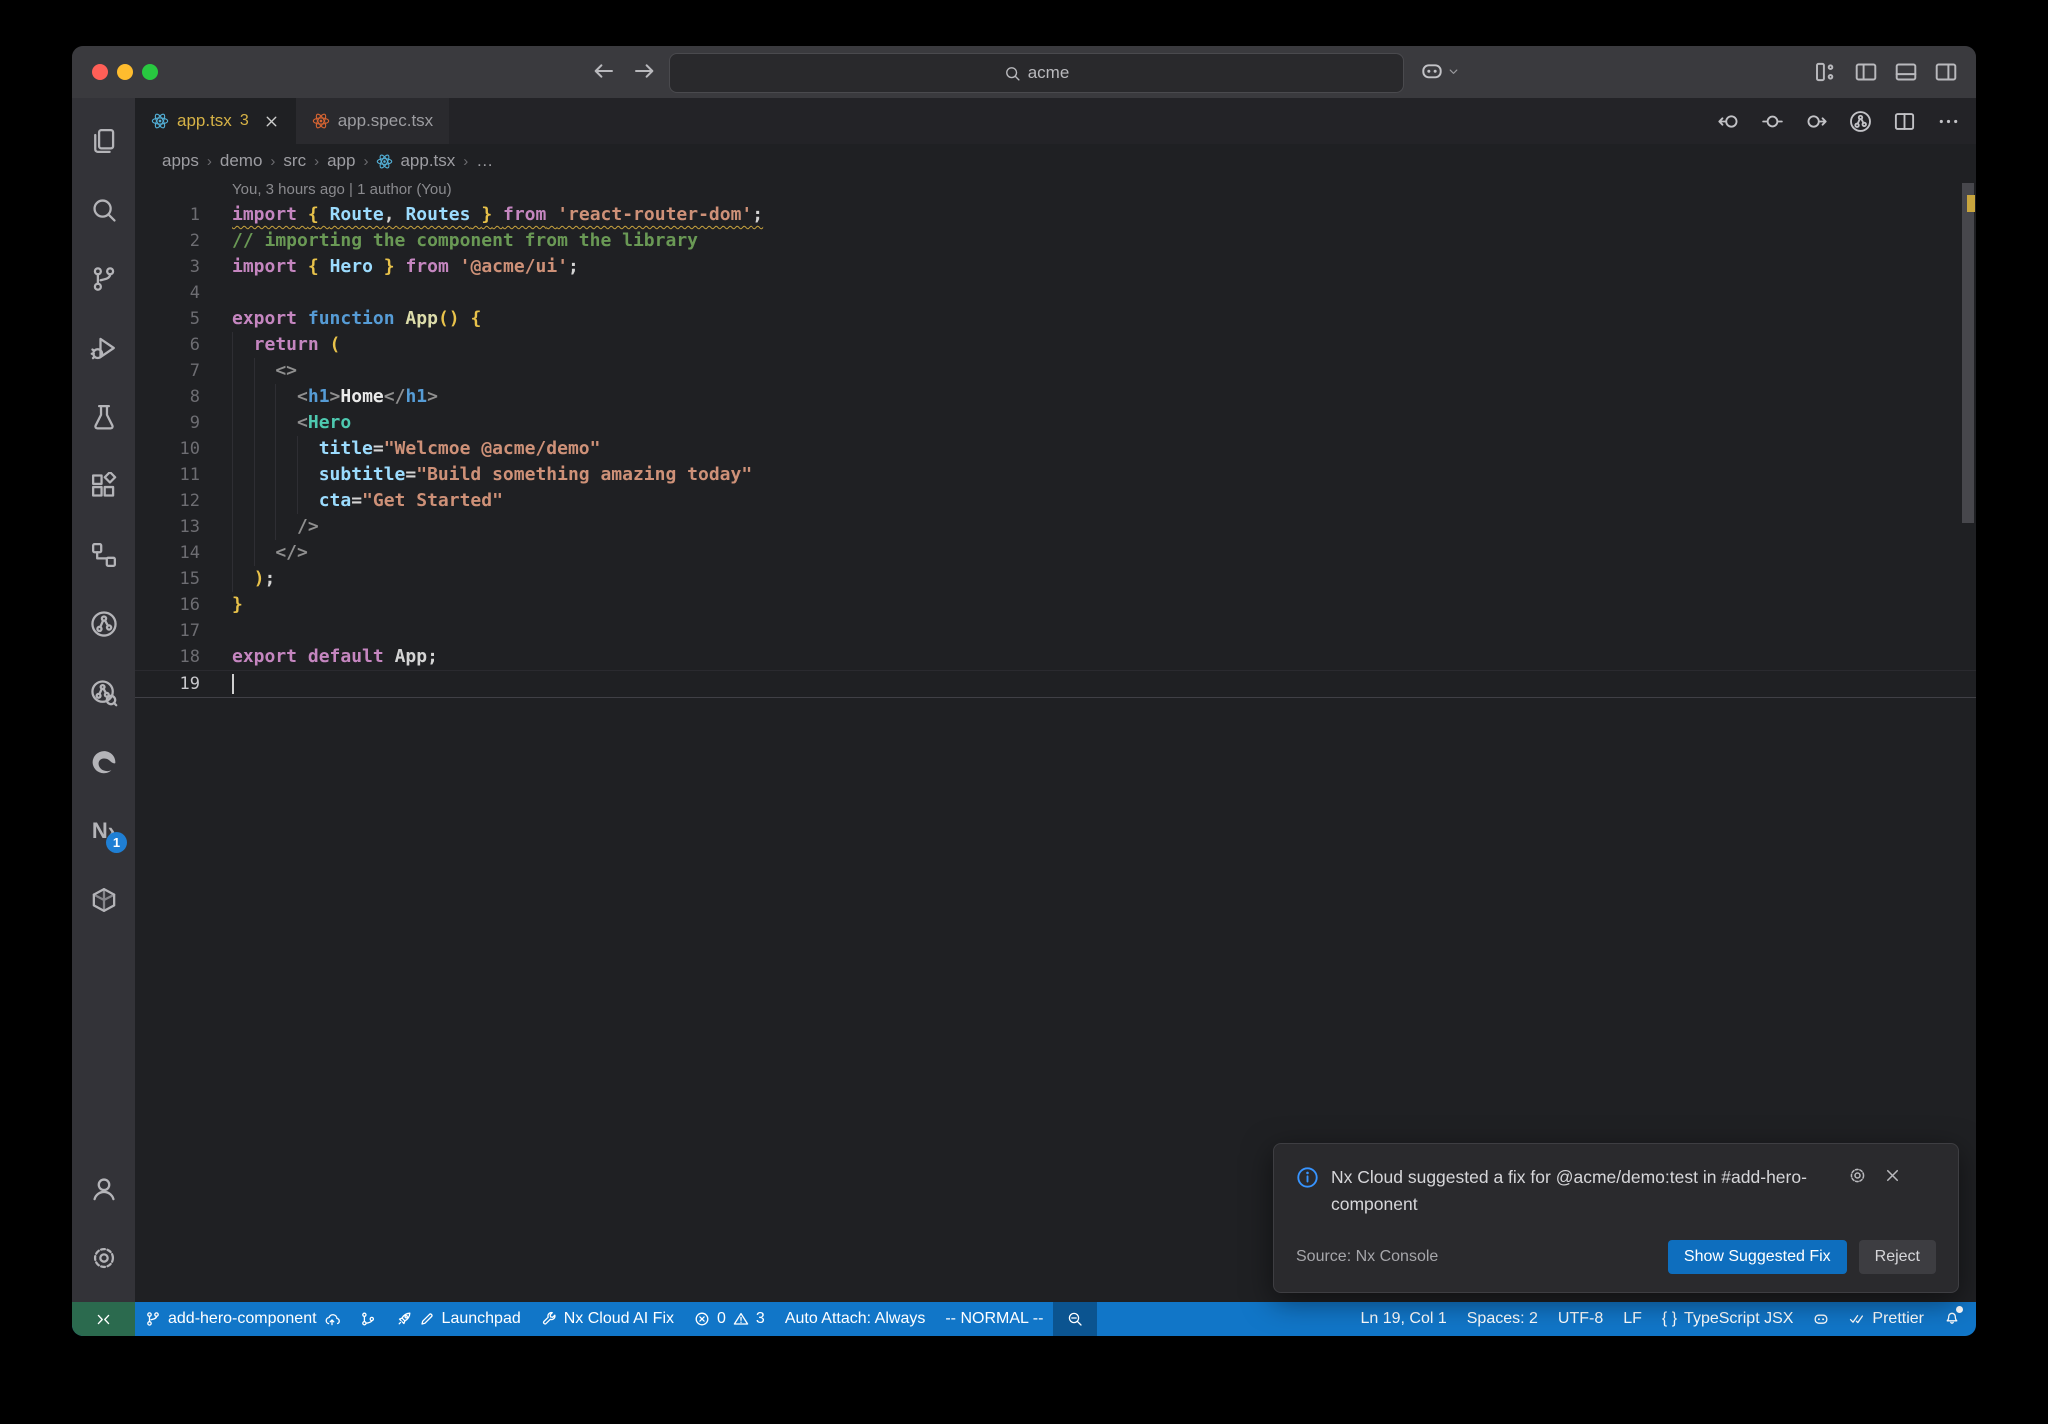 The height and width of the screenshot is (1424, 2048). What do you see at coordinates (1728, 1319) in the screenshot?
I see `language-mode: { } TypeScript JSX` at bounding box center [1728, 1319].